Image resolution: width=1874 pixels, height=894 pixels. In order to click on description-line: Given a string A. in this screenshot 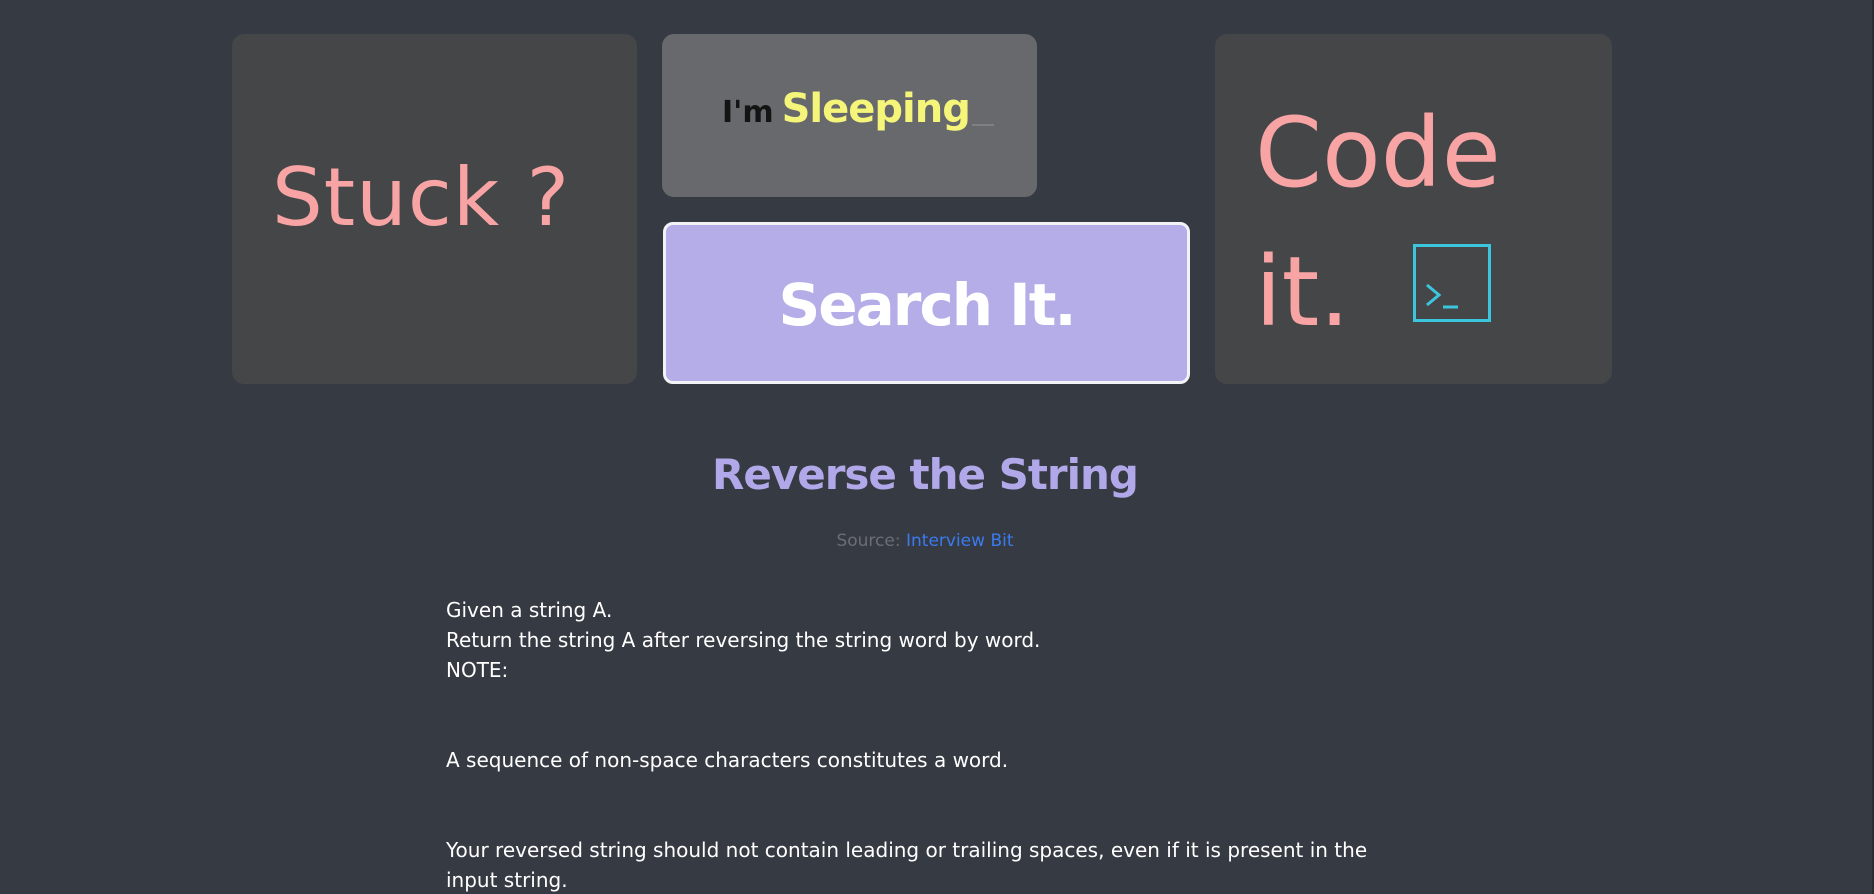, I will do `click(529, 610)`.